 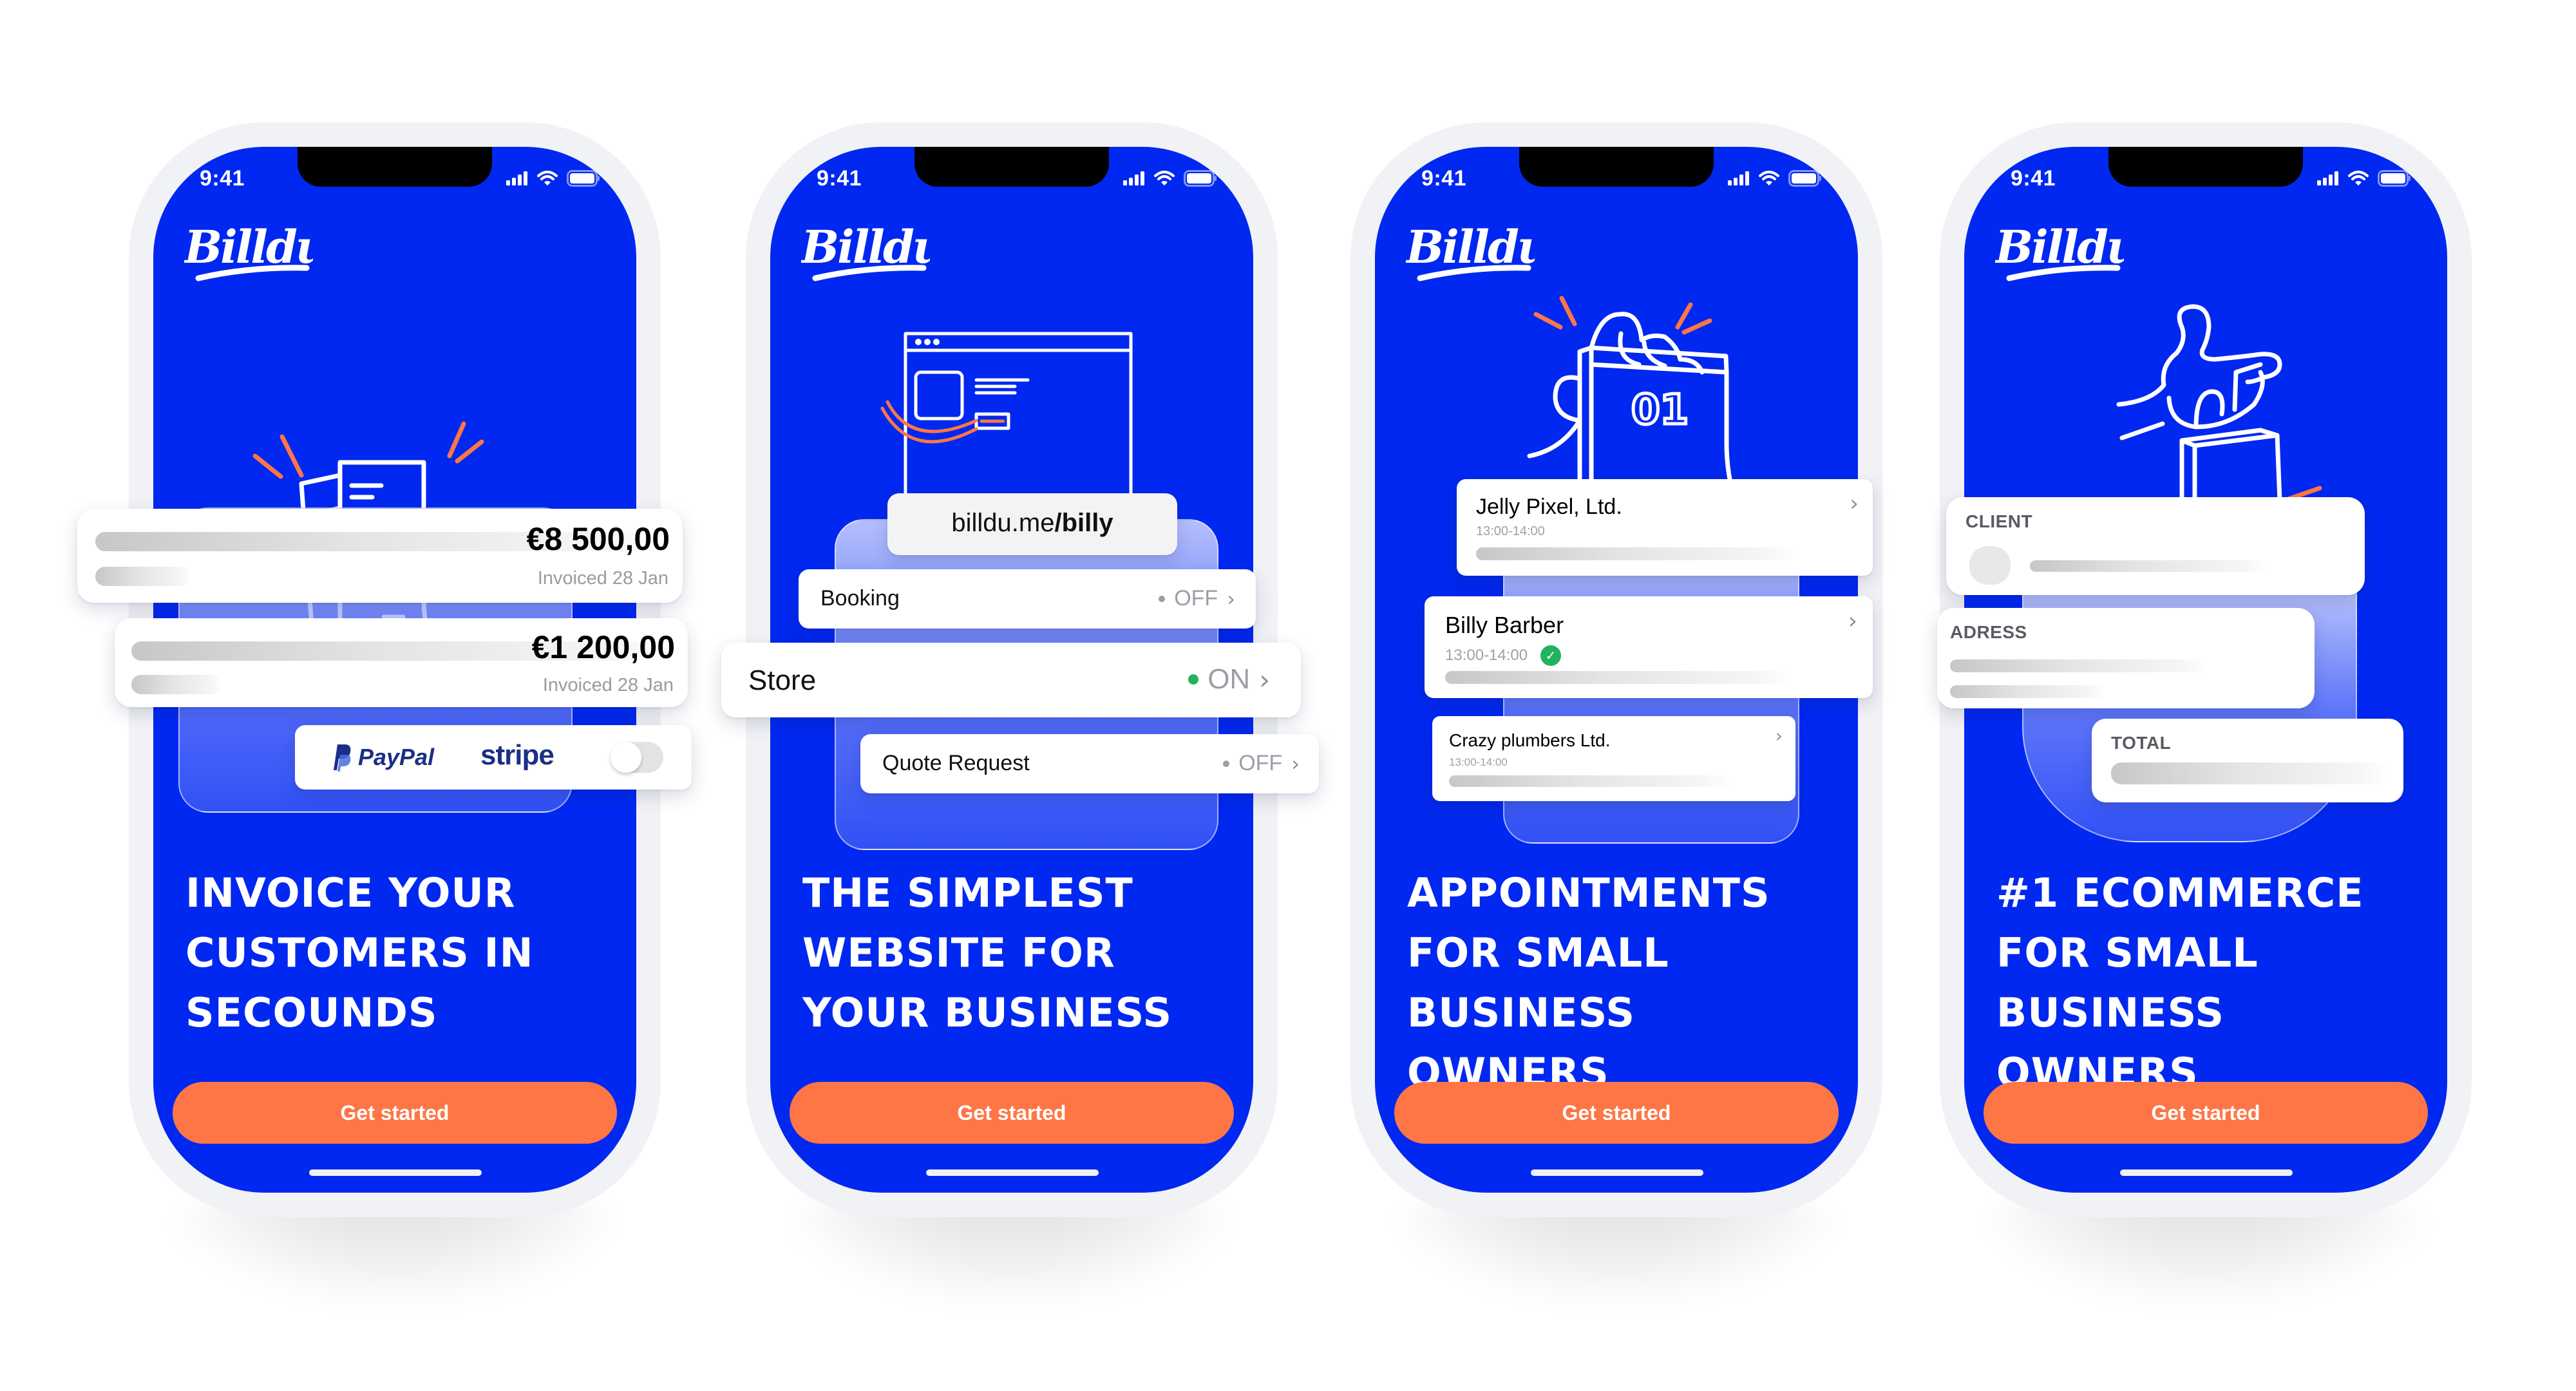 What do you see at coordinates (1665, 527) in the screenshot?
I see `appointment-card: Jelly Pixel, Ltd. 13:00-14:00 ›` at bounding box center [1665, 527].